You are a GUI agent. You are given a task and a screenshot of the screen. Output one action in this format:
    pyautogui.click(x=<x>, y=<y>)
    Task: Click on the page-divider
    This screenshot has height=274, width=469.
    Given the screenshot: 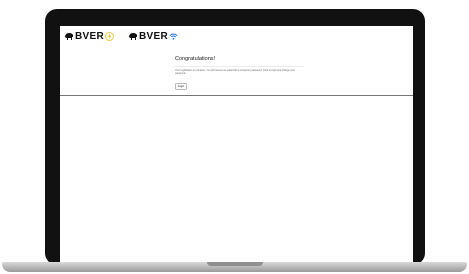 What is the action you would take?
    pyautogui.click(x=236, y=95)
    